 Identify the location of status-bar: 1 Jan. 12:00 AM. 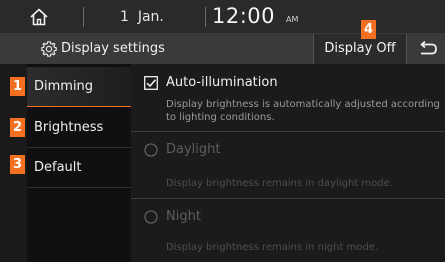
(222, 17).